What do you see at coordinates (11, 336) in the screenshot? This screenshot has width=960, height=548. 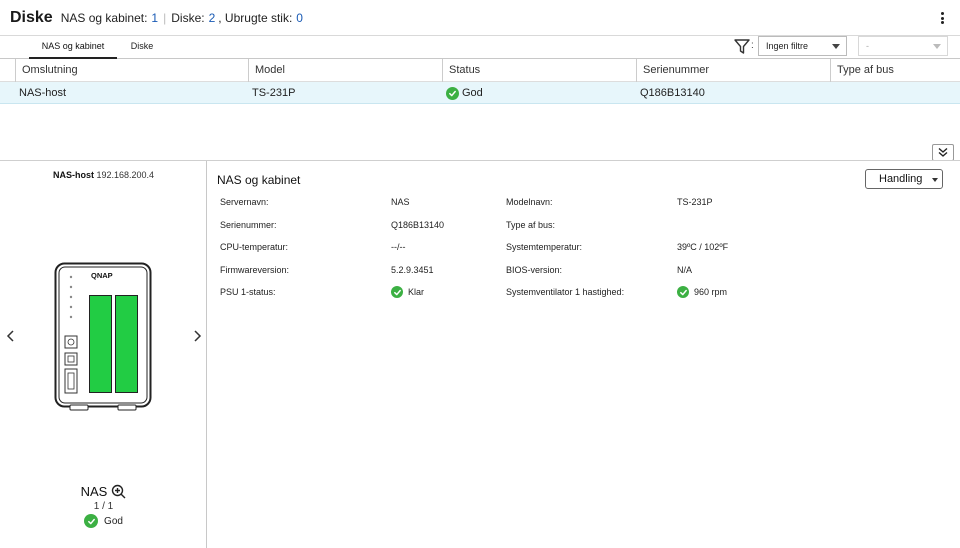 I see `chevron-left-icon` at bounding box center [11, 336].